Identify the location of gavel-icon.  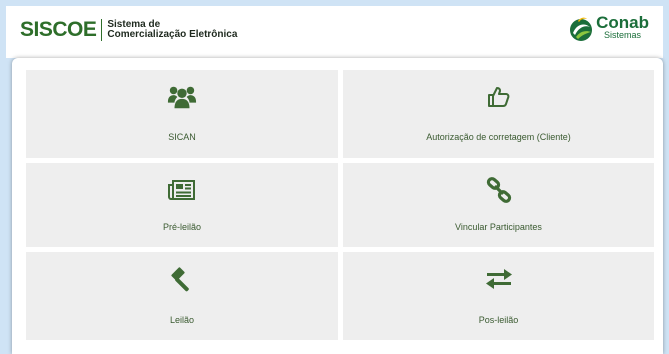
(182, 279).